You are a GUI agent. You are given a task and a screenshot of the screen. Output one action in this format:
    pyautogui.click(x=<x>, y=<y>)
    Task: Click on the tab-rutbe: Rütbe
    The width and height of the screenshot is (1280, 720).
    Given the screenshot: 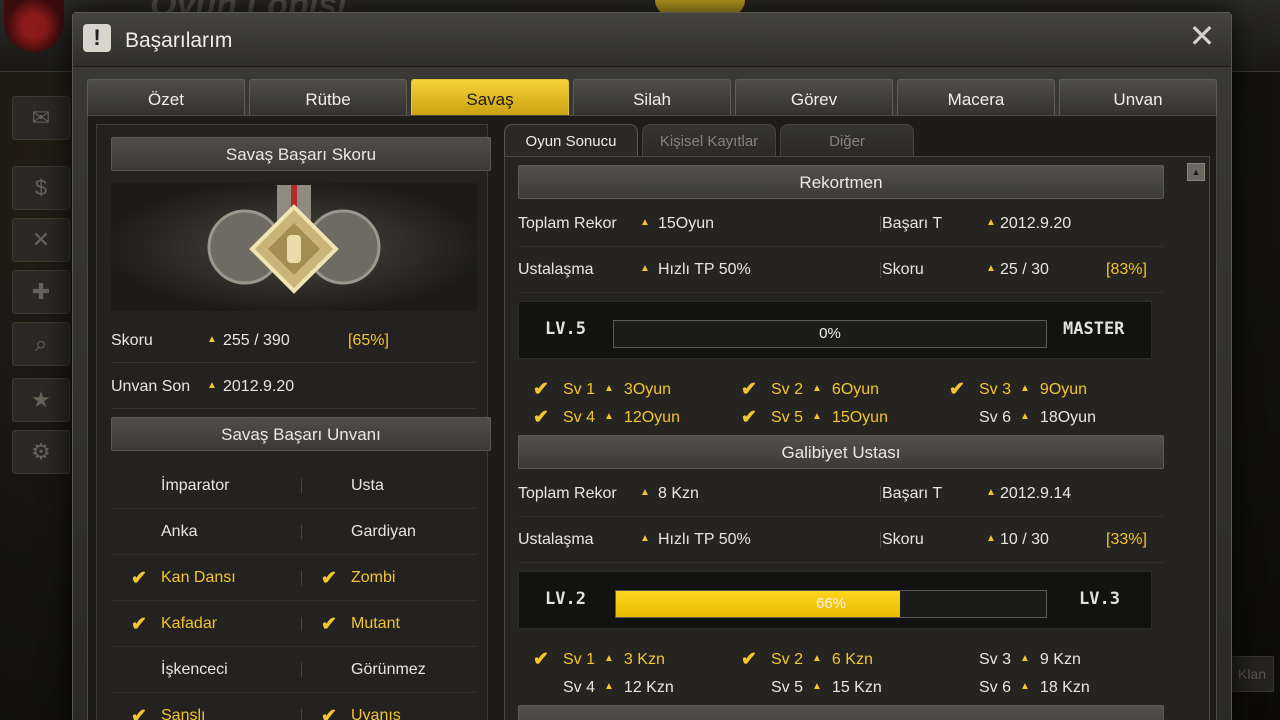 What is the action you would take?
    pyautogui.click(x=328, y=97)
    